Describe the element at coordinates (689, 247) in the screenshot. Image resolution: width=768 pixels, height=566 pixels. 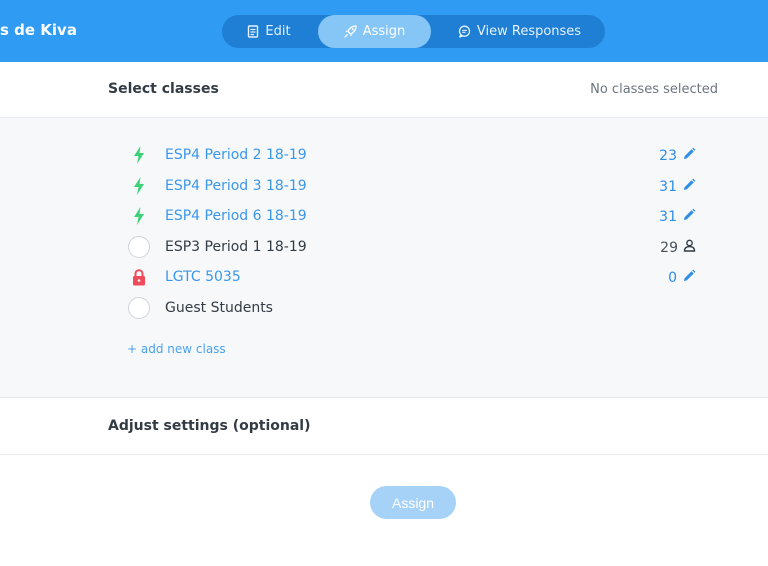
I see `person-icon` at that location.